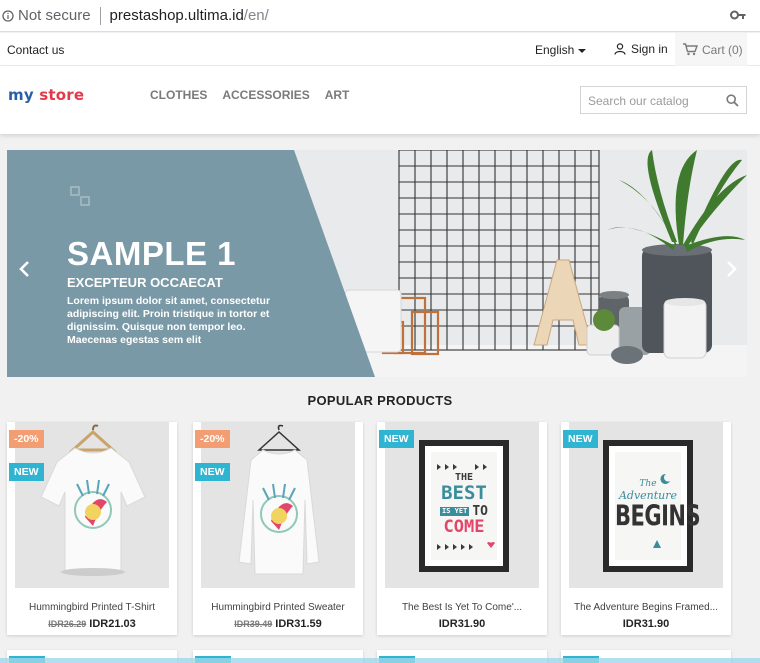 The width and height of the screenshot is (760, 663). I want to click on poster-text-the: The, so click(648, 484).